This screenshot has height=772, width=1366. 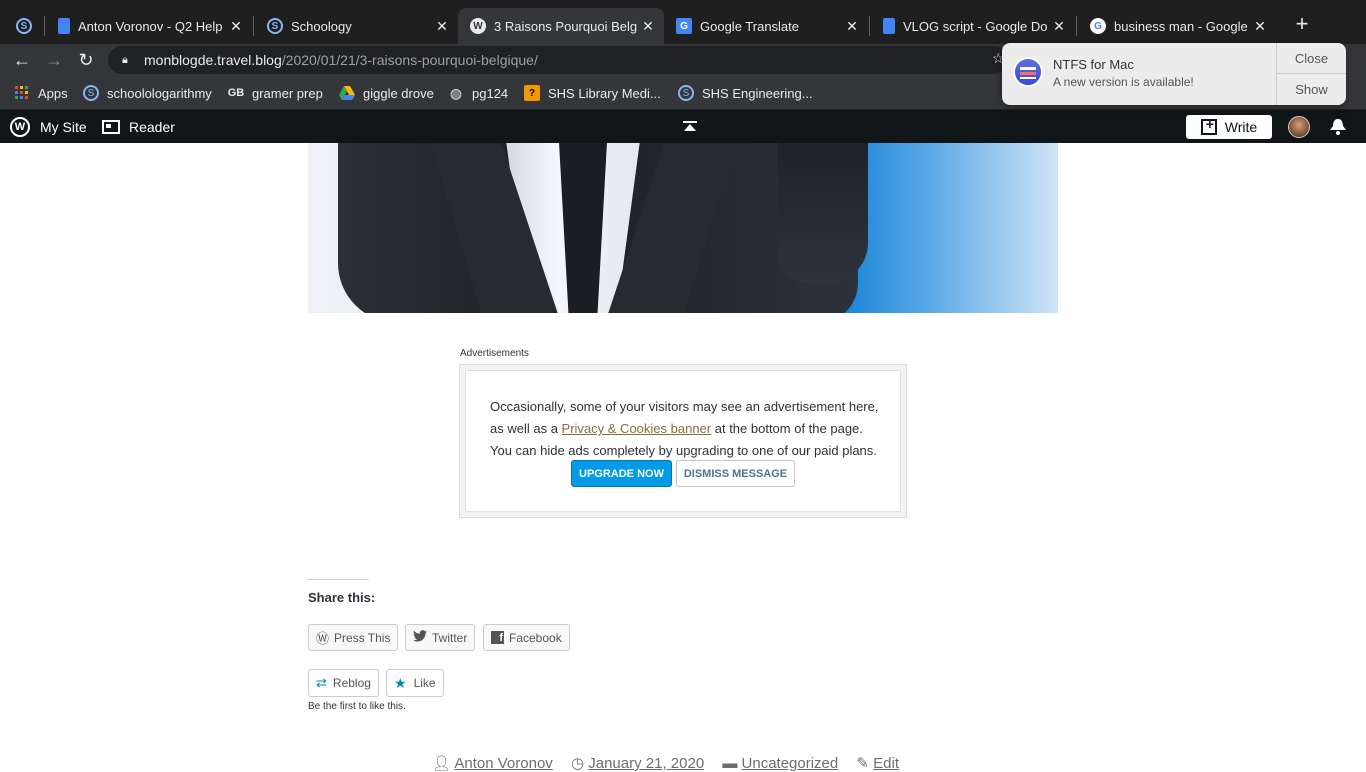 I want to click on press-this-button: Ⓦ Press This, so click(x=353, y=637).